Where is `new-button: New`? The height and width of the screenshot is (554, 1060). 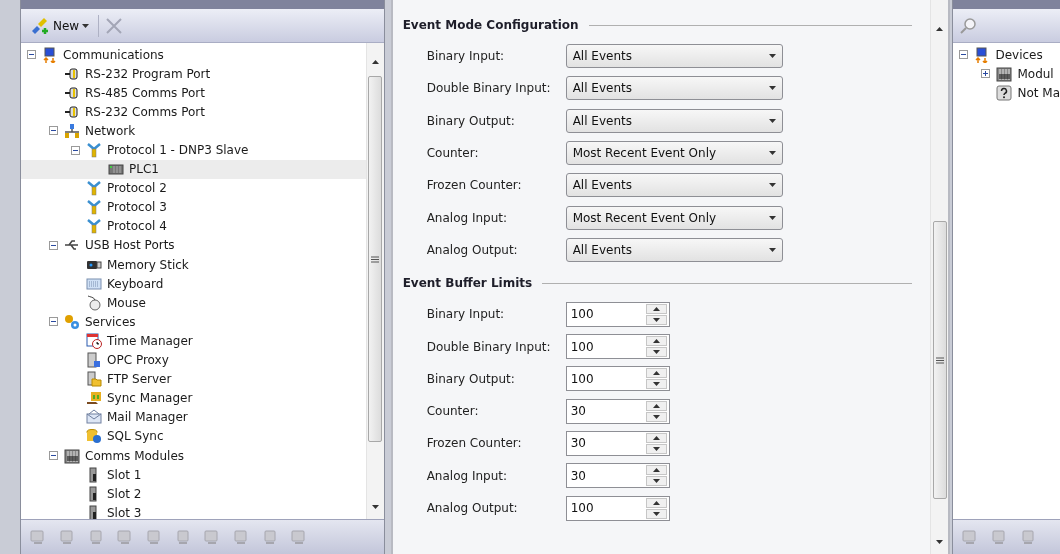
new-button: New is located at coordinates (60, 25).